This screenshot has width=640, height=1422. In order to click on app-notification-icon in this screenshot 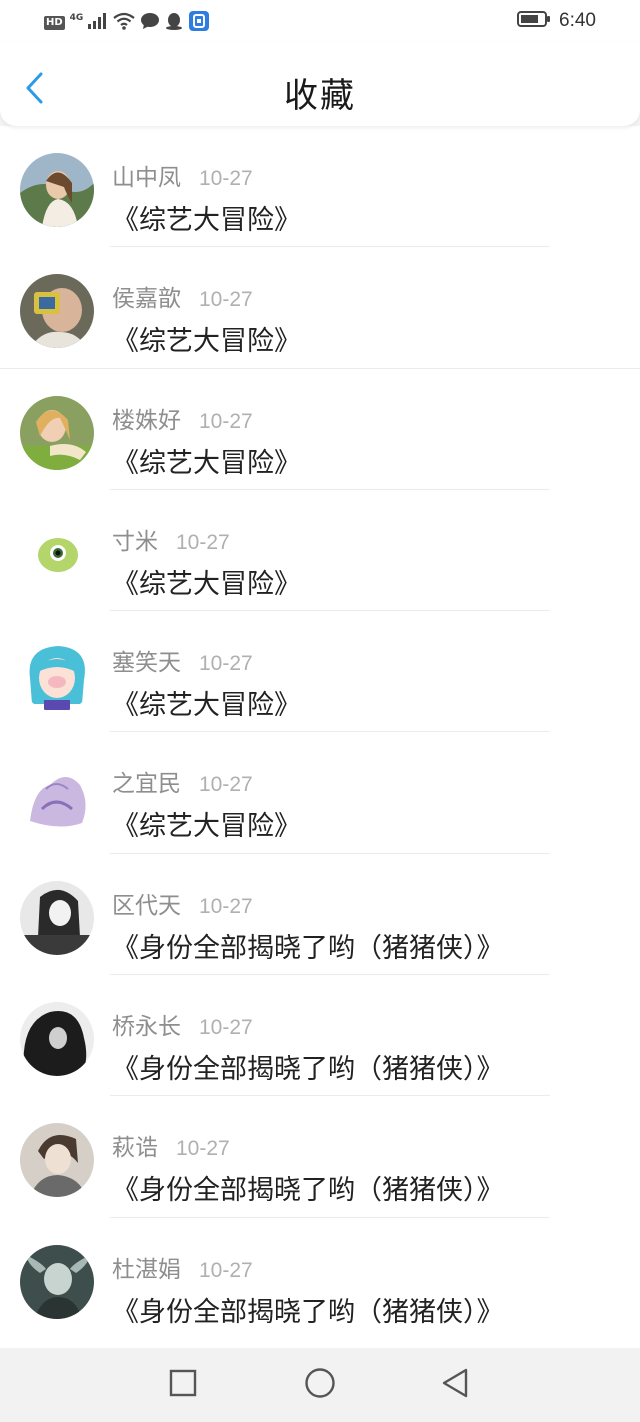, I will do `click(199, 23)`.